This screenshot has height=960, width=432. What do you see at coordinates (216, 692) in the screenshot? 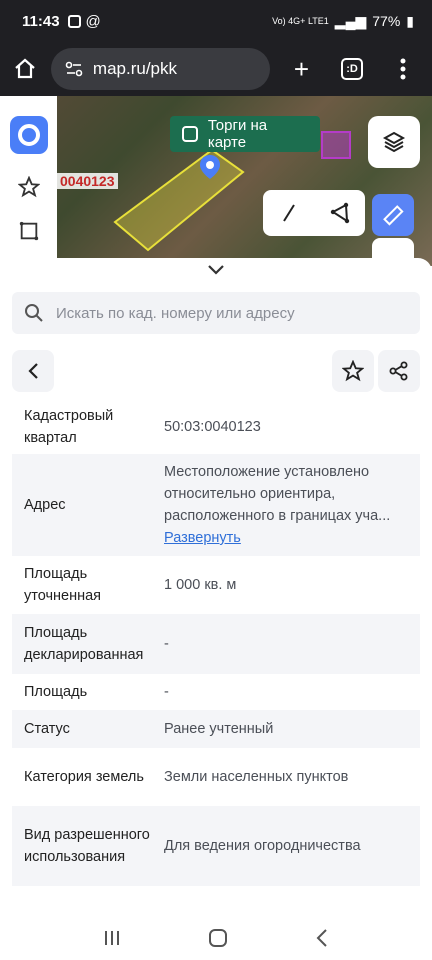
I see `table-row: Площадь -` at bounding box center [216, 692].